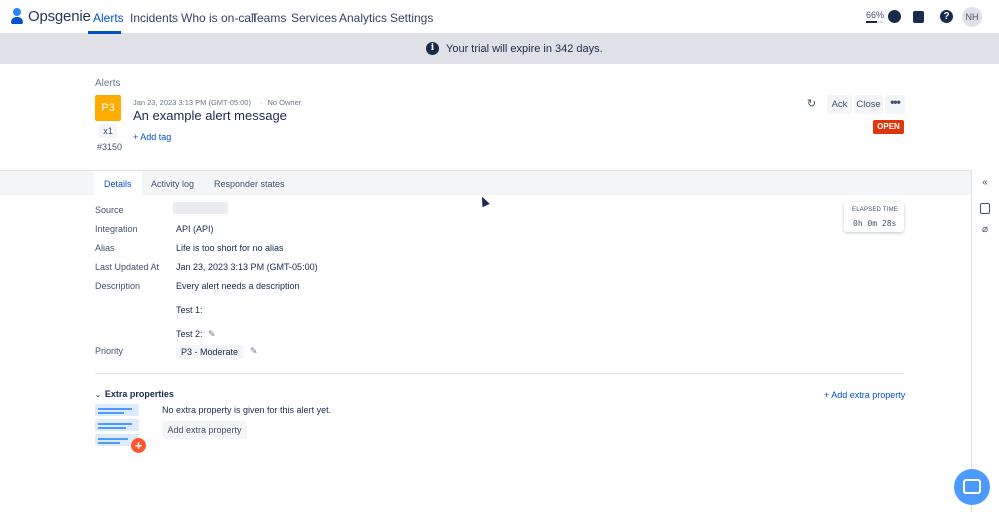  I want to click on trial-banner: i Your trial will expire in 342 days., so click(499, 49).